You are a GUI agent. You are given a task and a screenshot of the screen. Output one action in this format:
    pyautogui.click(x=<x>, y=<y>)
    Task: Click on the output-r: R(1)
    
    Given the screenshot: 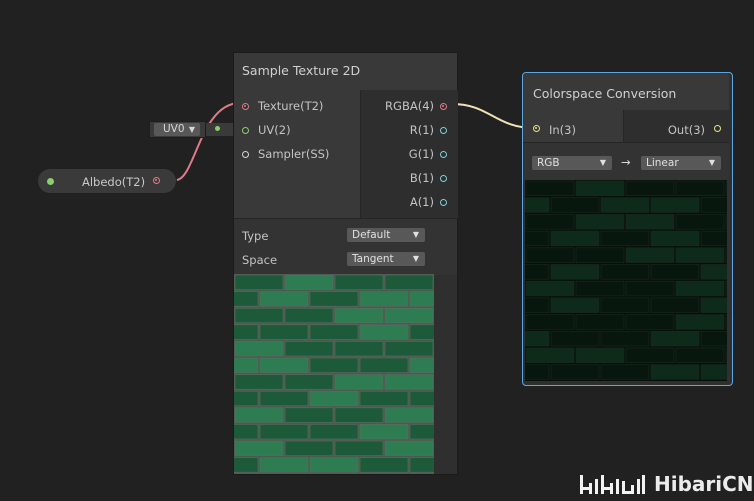 What is the action you would take?
    pyautogui.click(x=402, y=131)
    